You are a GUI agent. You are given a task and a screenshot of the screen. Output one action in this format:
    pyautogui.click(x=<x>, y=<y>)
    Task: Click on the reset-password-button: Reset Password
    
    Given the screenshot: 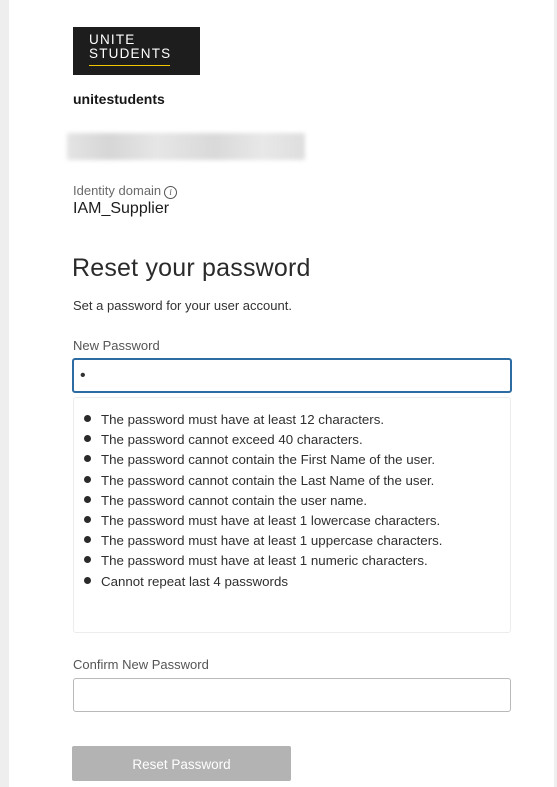 What is the action you would take?
    pyautogui.click(x=181, y=763)
    